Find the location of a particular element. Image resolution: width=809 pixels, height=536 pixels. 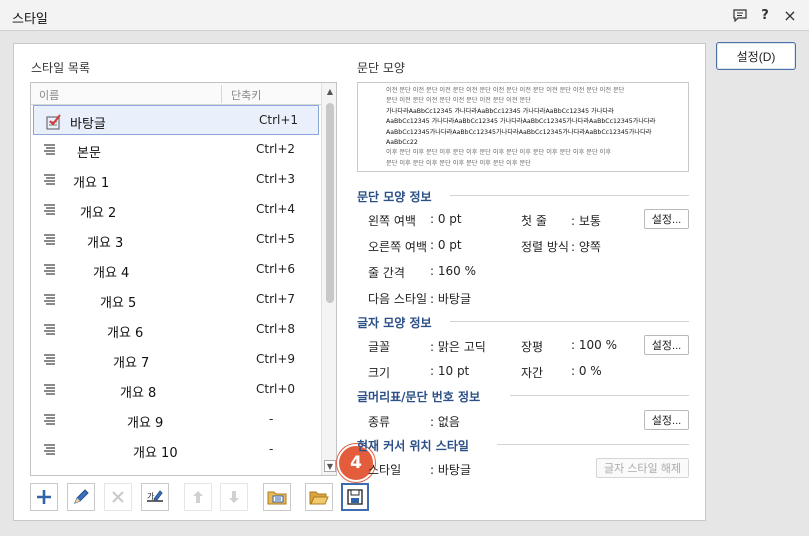

style-folder-icon is located at coordinates (277, 498).